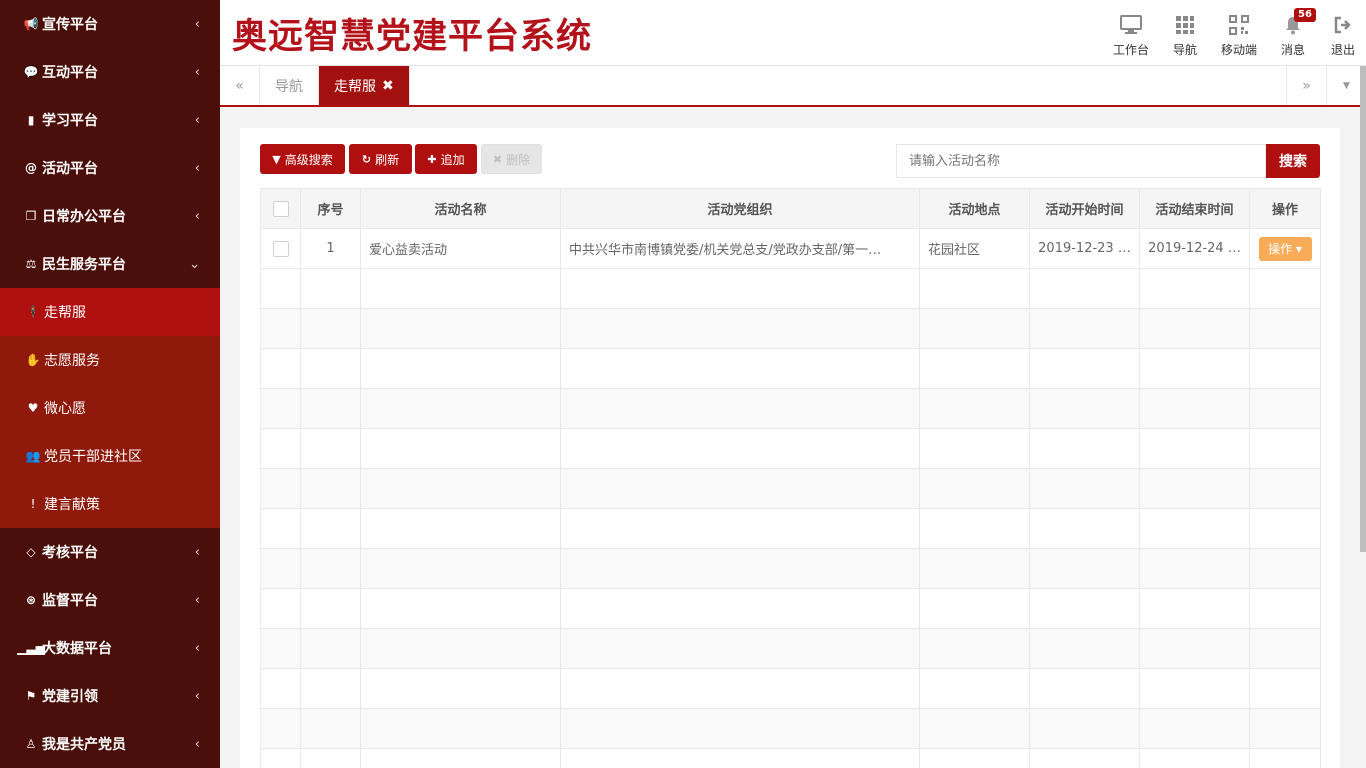 The image size is (1366, 768). I want to click on row-select-cell, so click(280, 248).